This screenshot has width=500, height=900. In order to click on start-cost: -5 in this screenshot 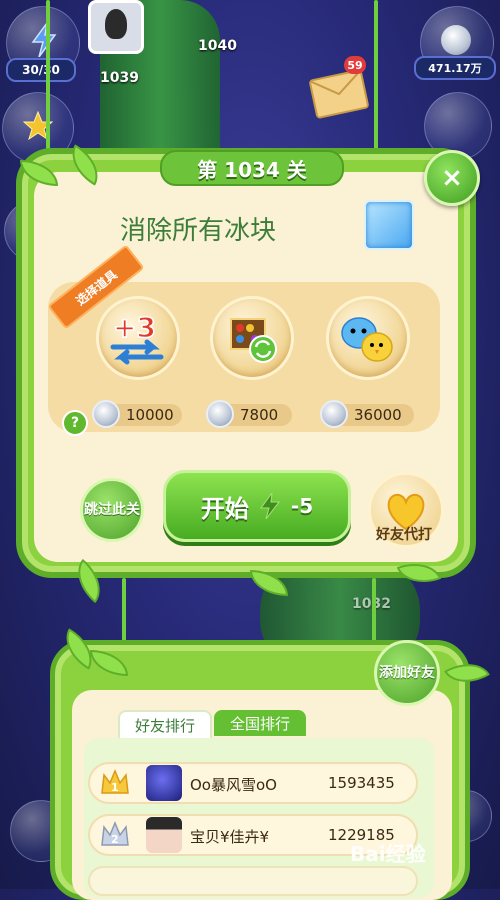, I will do `click(302, 506)`.